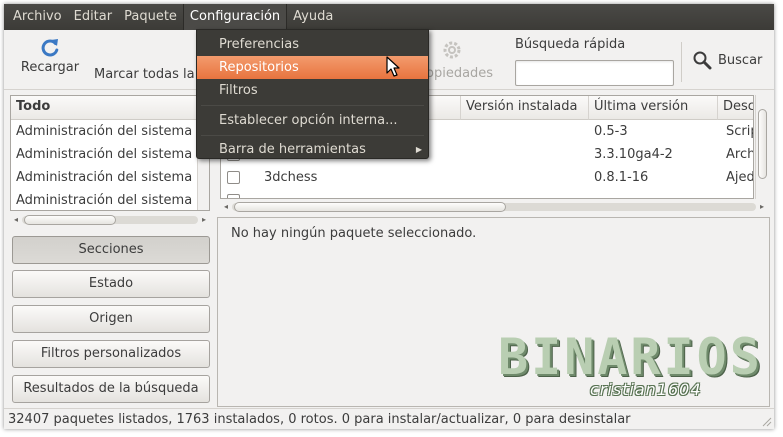  I want to click on menu-item-barra-de-herramientas: Barra de herramientas ▶, so click(312, 149).